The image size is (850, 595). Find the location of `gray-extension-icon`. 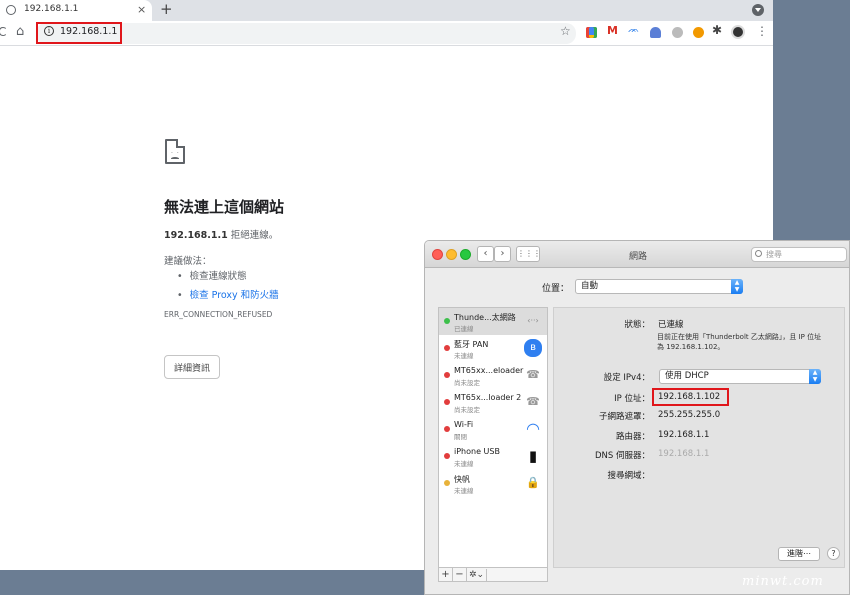

gray-extension-icon is located at coordinates (677, 32).